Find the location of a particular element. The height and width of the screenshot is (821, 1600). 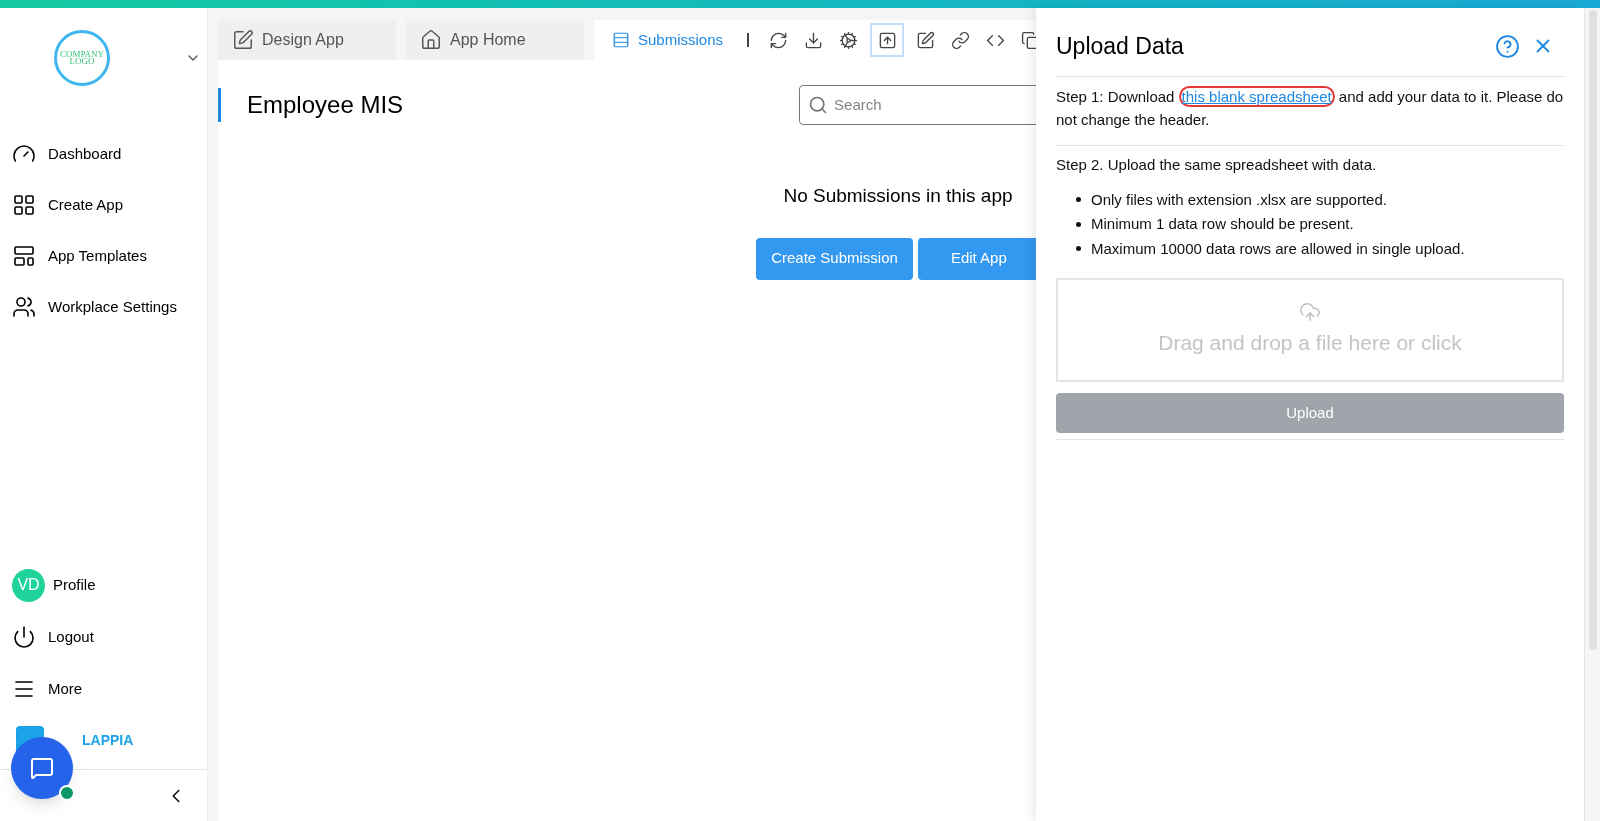

page-title: Employee MIS is located at coordinates (325, 104).